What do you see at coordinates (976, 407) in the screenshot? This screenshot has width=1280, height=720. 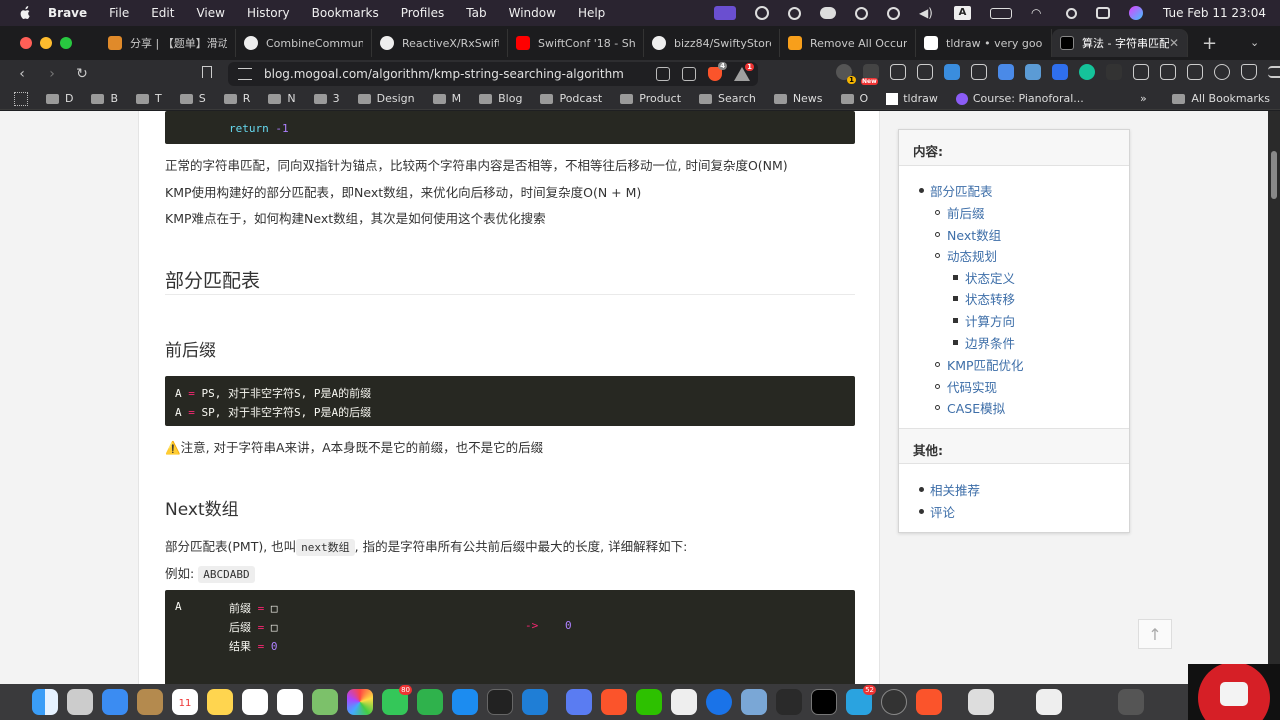 I see `toc-item-case: CASE模拟` at bounding box center [976, 407].